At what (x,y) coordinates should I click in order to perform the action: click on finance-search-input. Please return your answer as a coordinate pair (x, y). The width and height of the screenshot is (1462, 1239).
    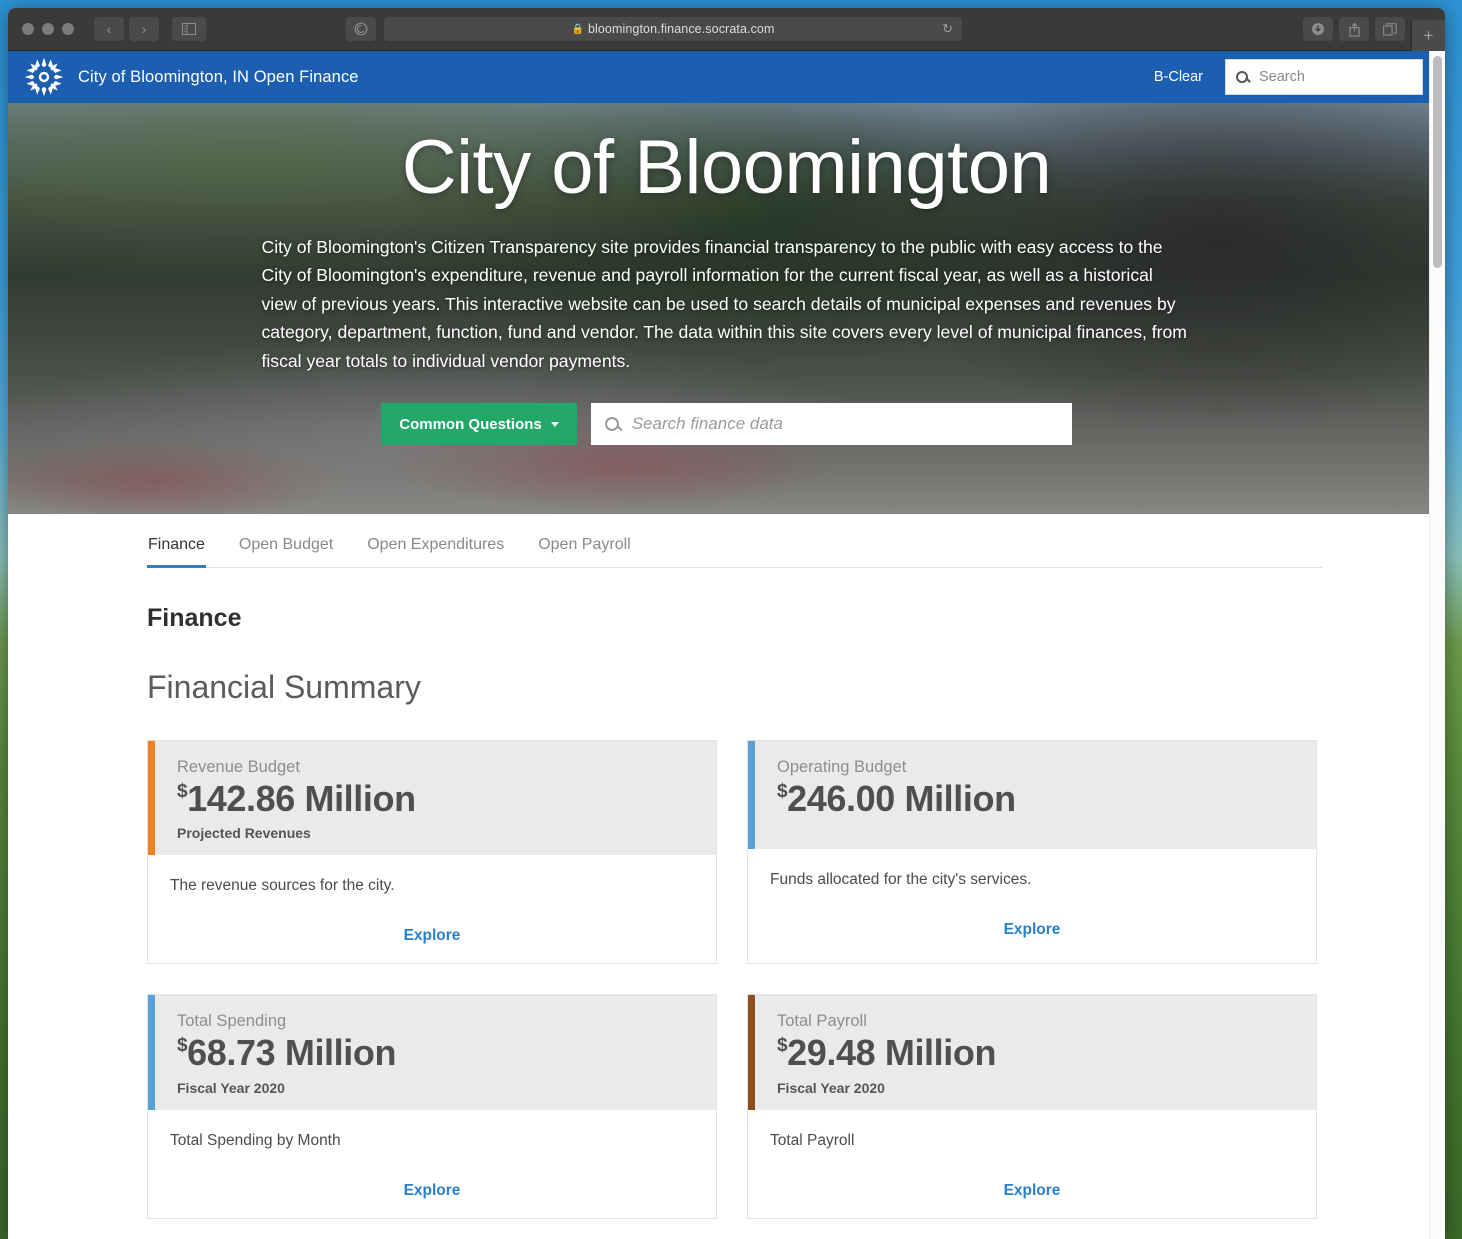
    Looking at the image, I should click on (844, 424).